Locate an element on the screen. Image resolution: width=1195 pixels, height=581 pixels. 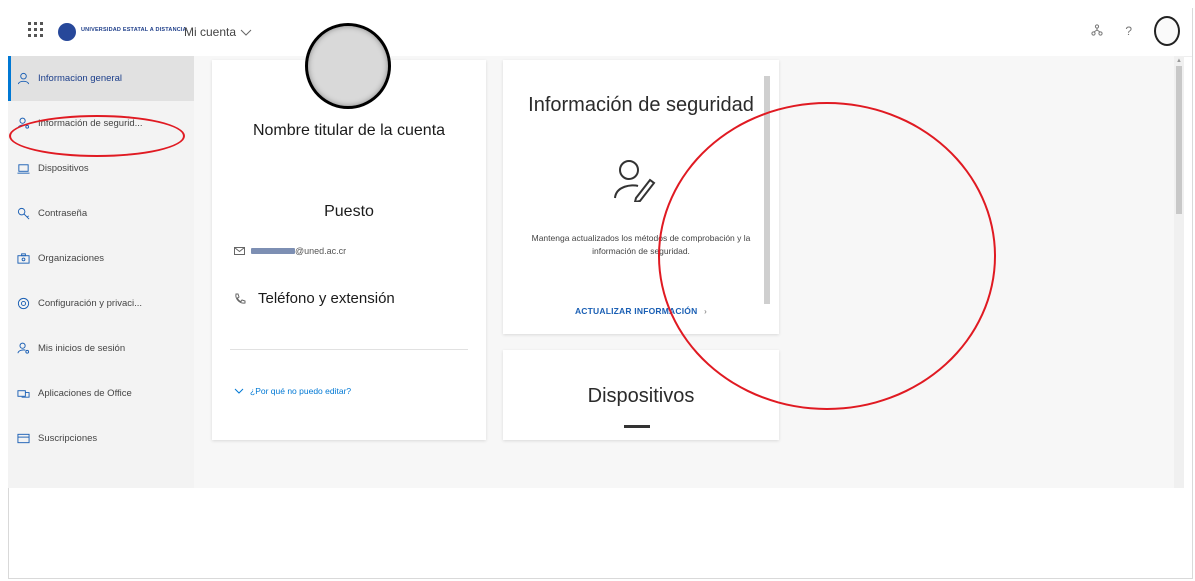
scroll-up-icon: ▲ is located at coordinates (1179, 61).